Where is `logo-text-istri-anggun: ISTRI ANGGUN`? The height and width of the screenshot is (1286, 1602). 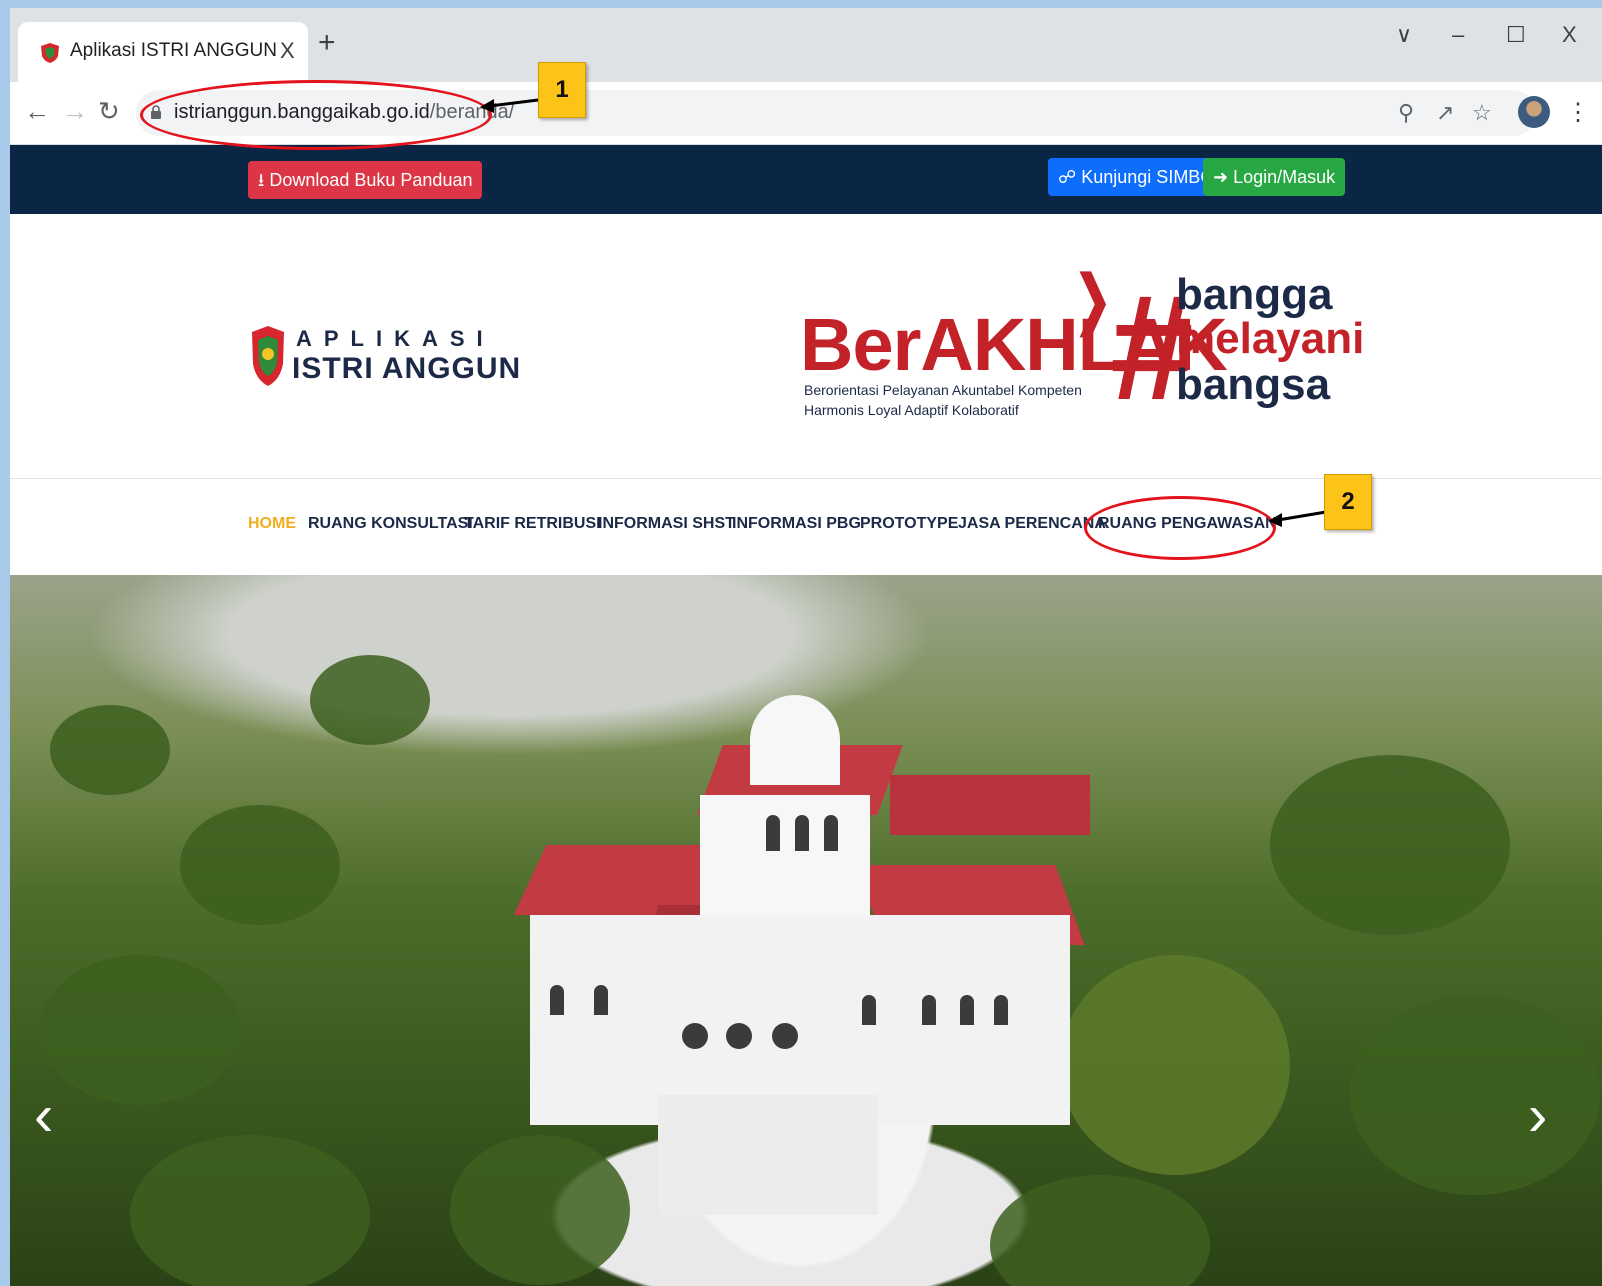
logo-text-istri-anggun: ISTRI ANGGUN is located at coordinates (407, 368).